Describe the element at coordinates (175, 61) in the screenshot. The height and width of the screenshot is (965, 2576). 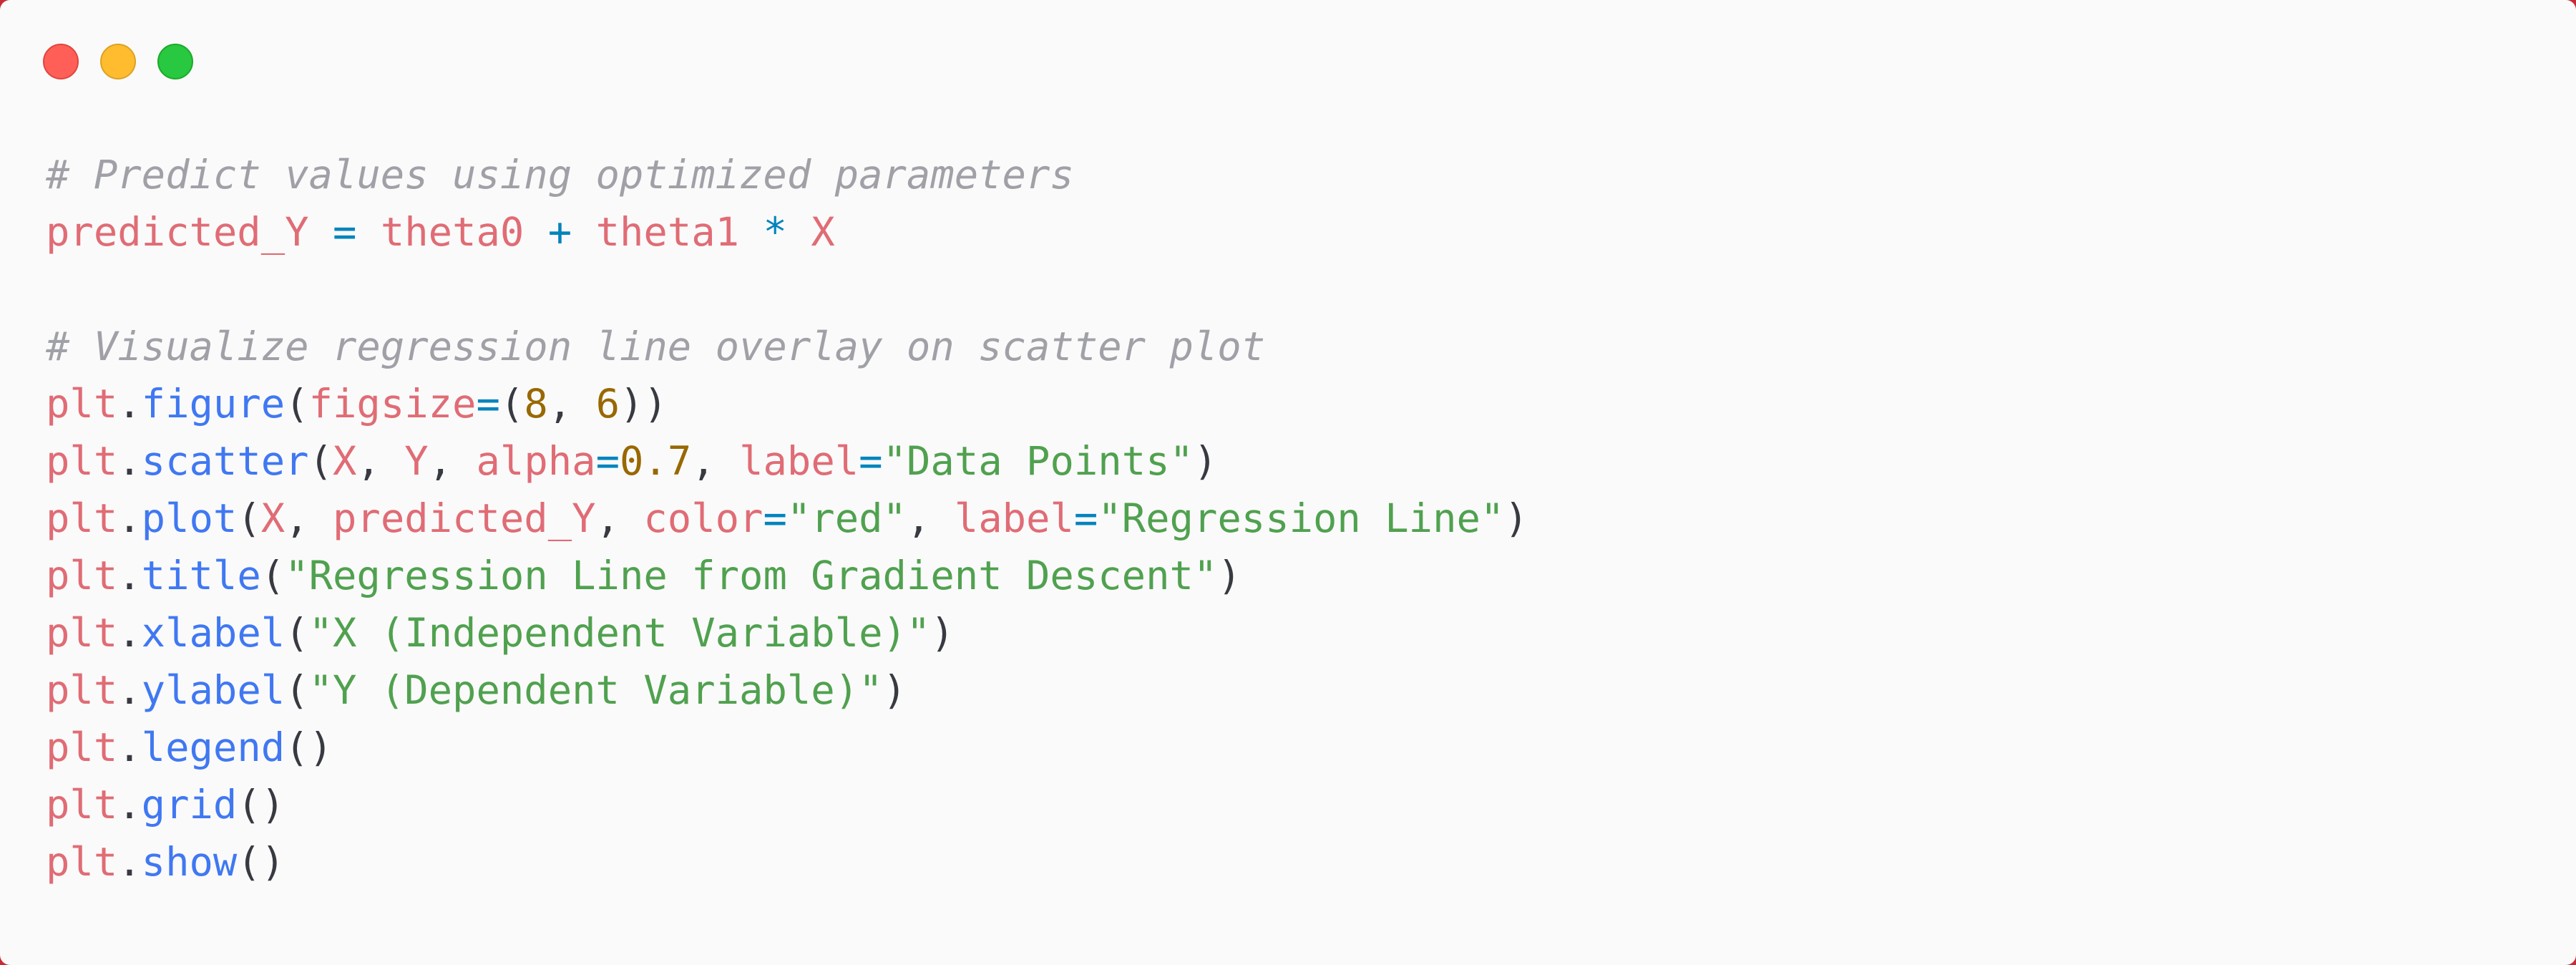
I see `maximize-button` at that location.